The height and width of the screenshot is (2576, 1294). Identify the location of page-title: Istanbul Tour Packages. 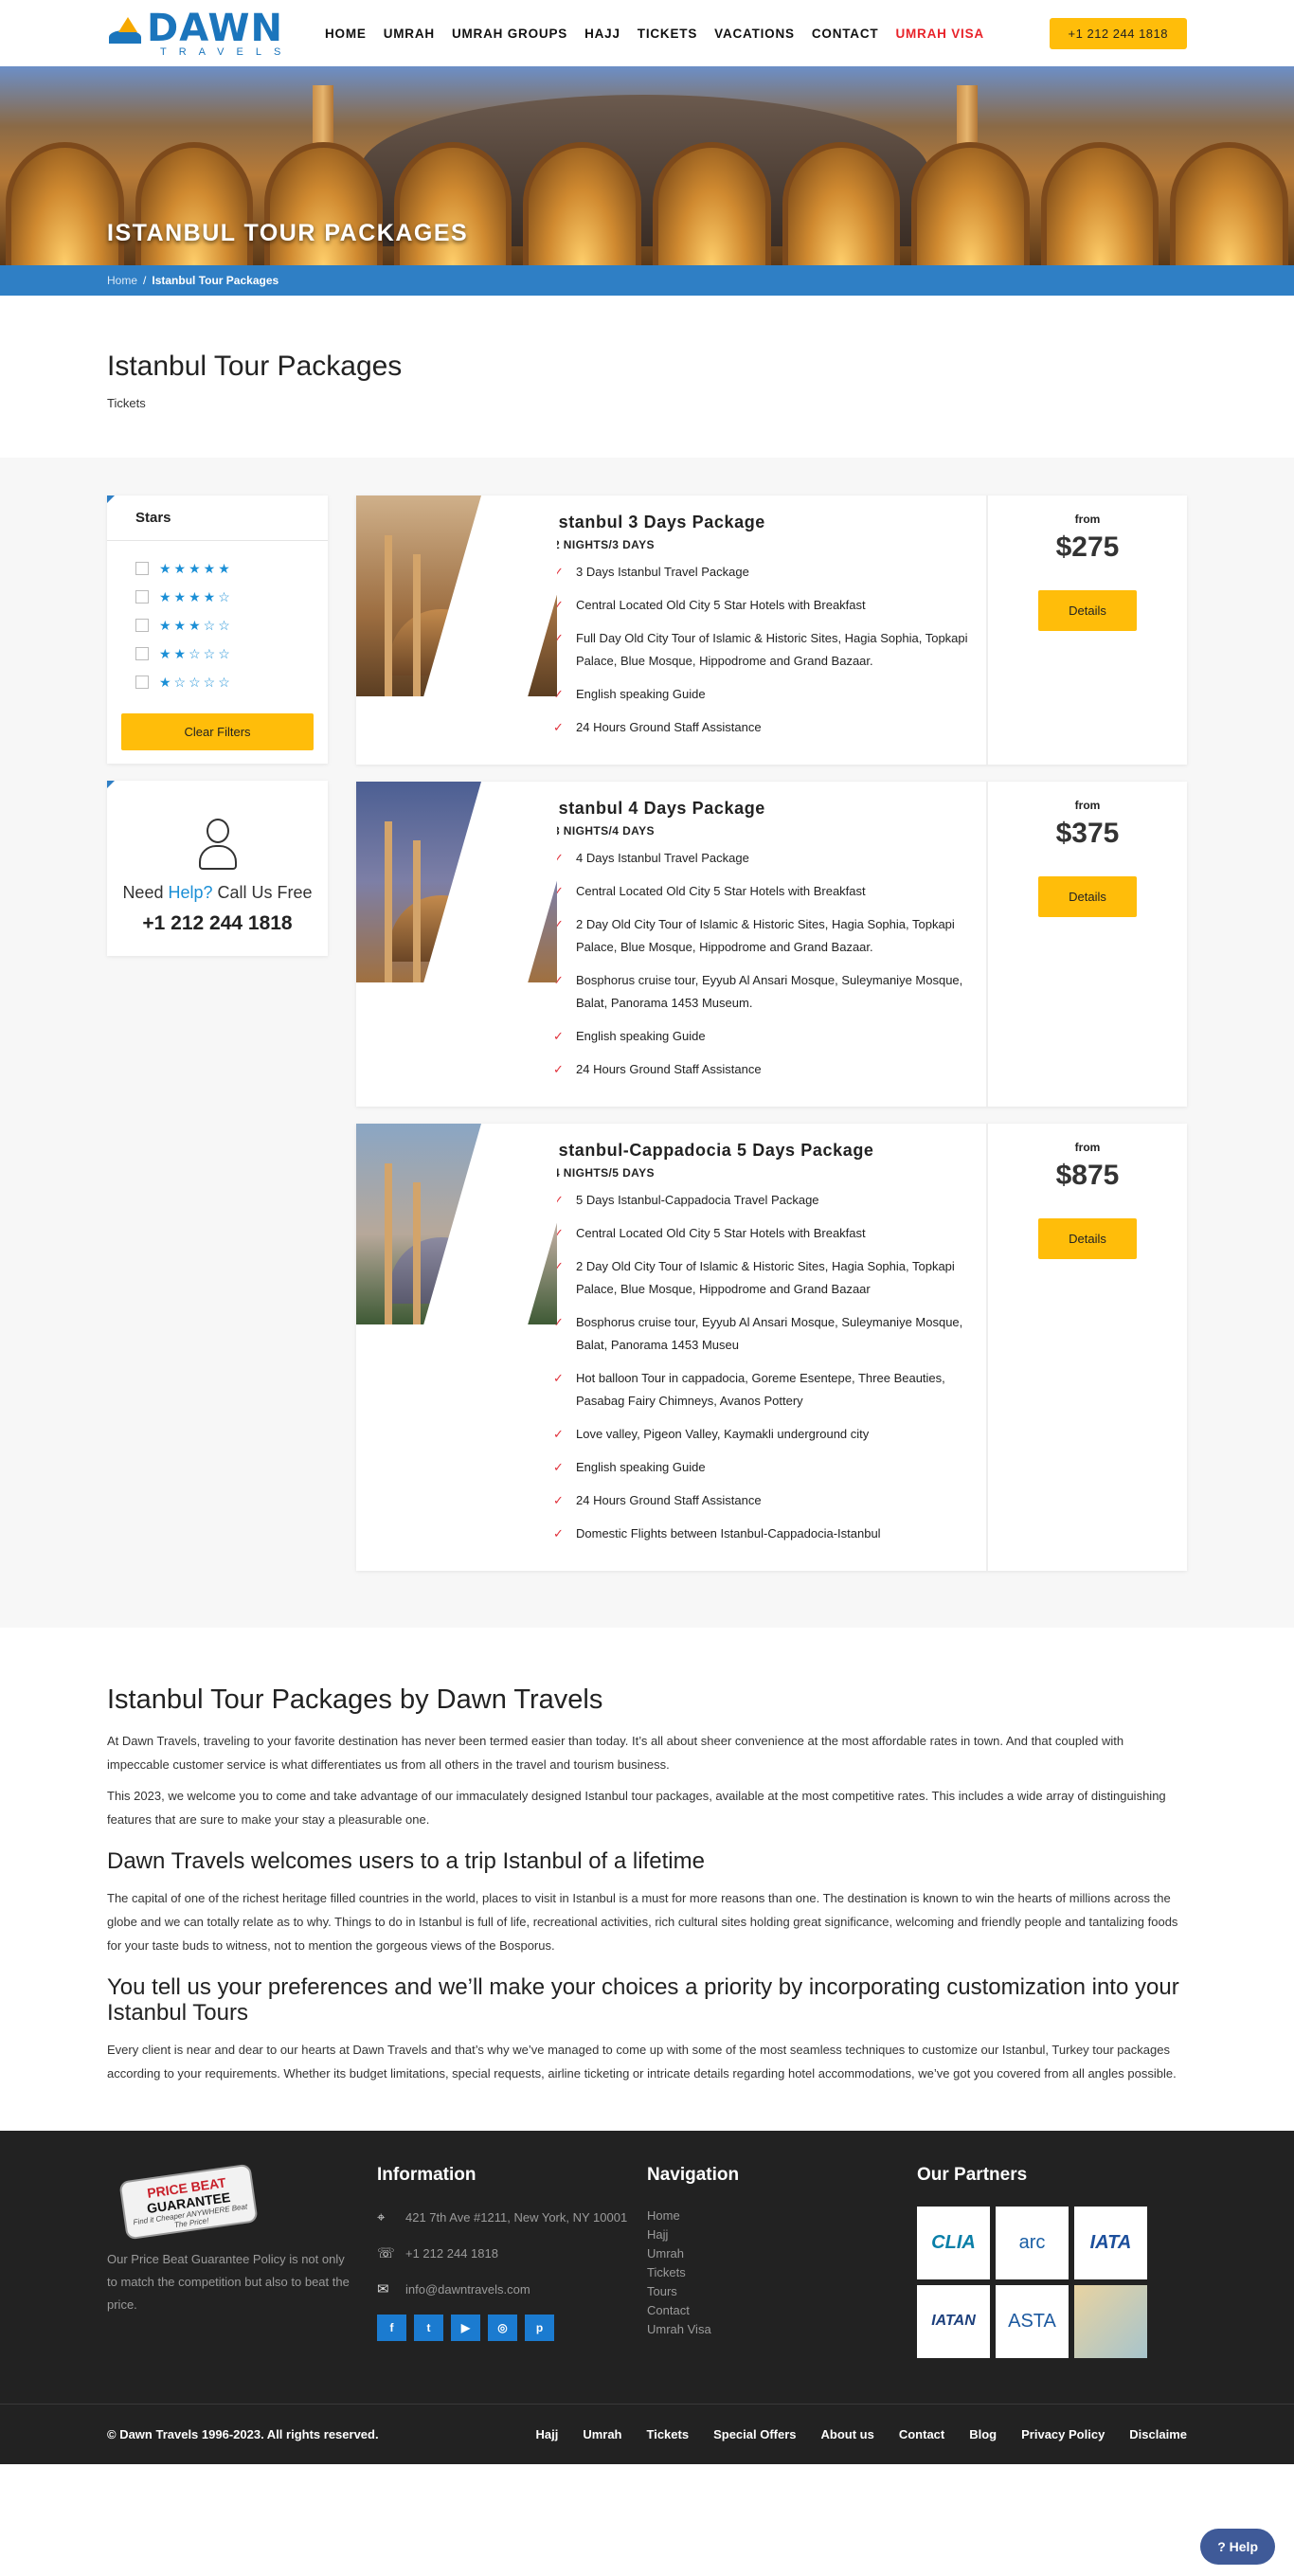
(255, 366).